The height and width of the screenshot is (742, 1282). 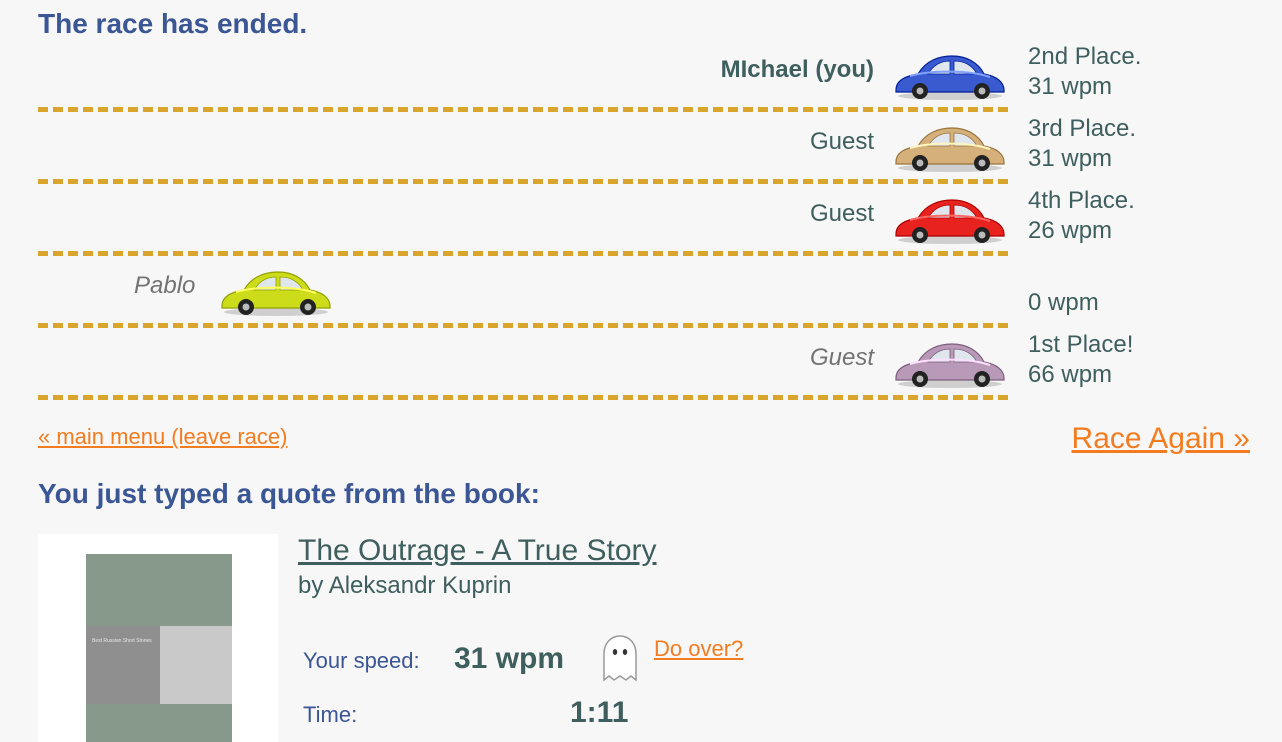 What do you see at coordinates (1085, 56) in the screenshot?
I see `racer-place: 2nd Place.` at bounding box center [1085, 56].